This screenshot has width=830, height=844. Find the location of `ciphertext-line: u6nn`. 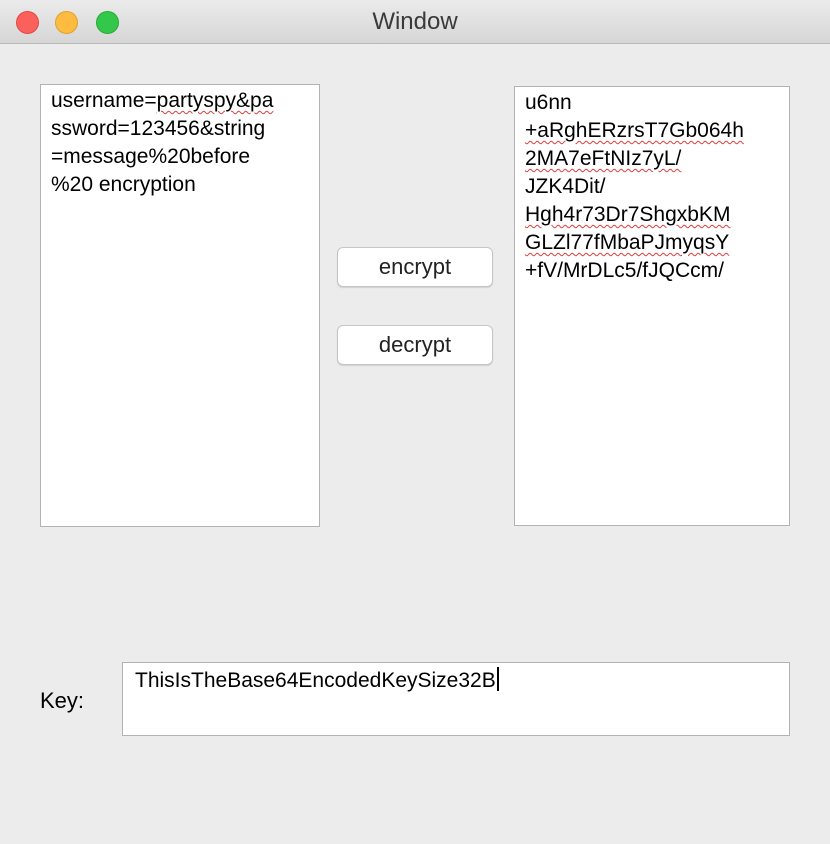

ciphertext-line: u6nn is located at coordinates (548, 102).